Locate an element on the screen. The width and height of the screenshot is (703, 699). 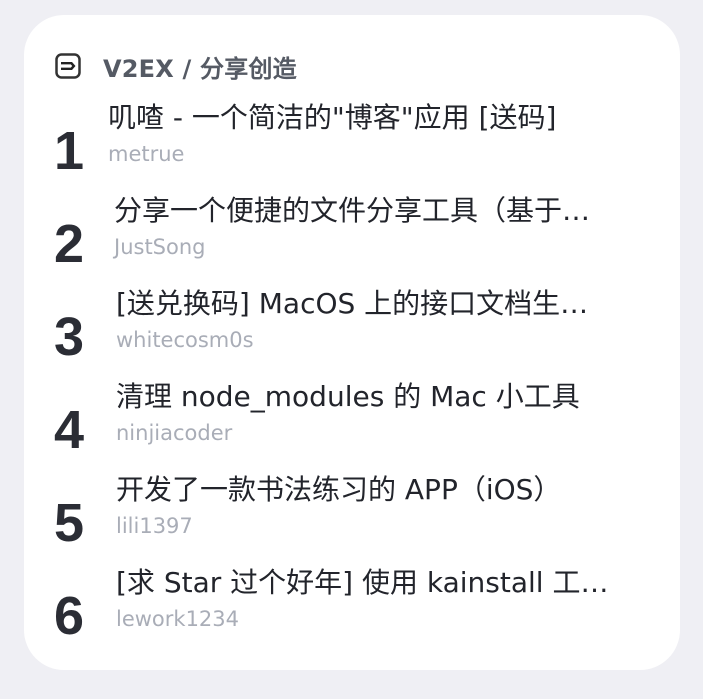
topic-author: JustSong is located at coordinates (160, 247).